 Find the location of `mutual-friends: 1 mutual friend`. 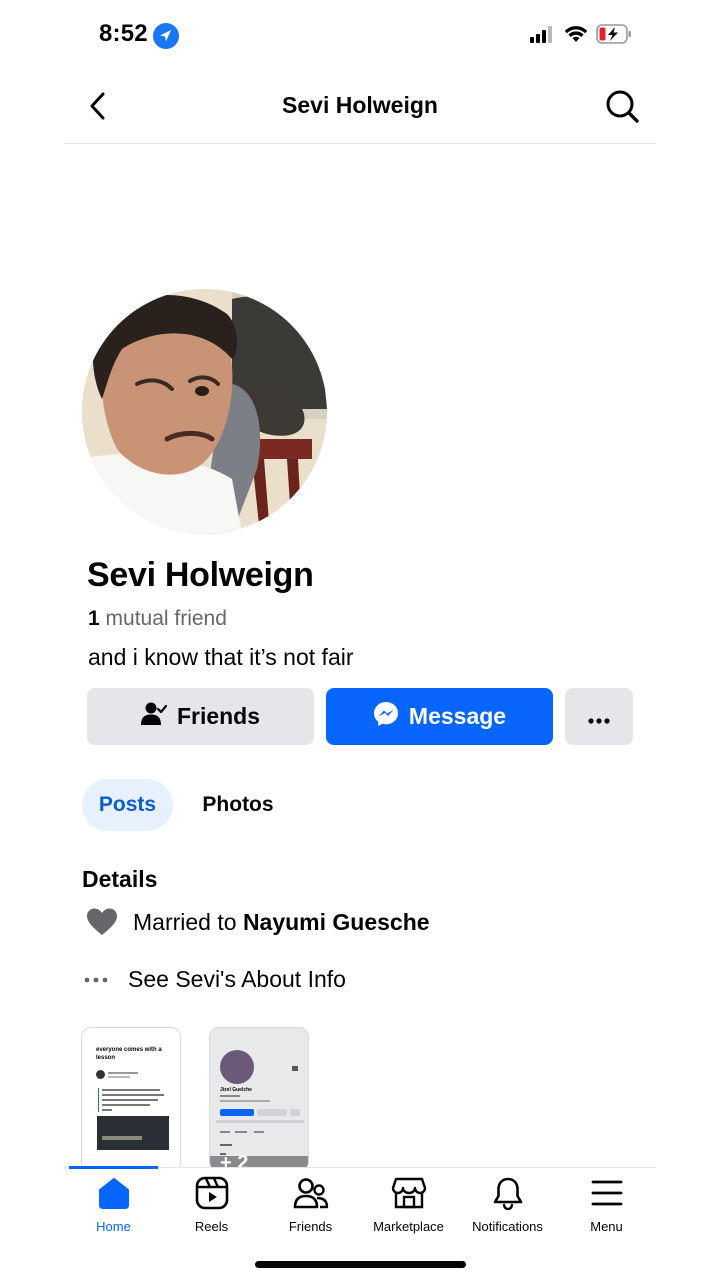

mutual-friends: 1 mutual friend is located at coordinates (157, 619).